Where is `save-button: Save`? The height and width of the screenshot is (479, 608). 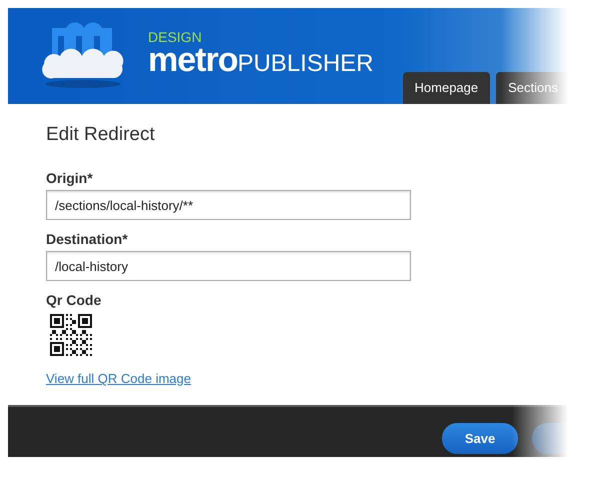 save-button: Save is located at coordinates (480, 438).